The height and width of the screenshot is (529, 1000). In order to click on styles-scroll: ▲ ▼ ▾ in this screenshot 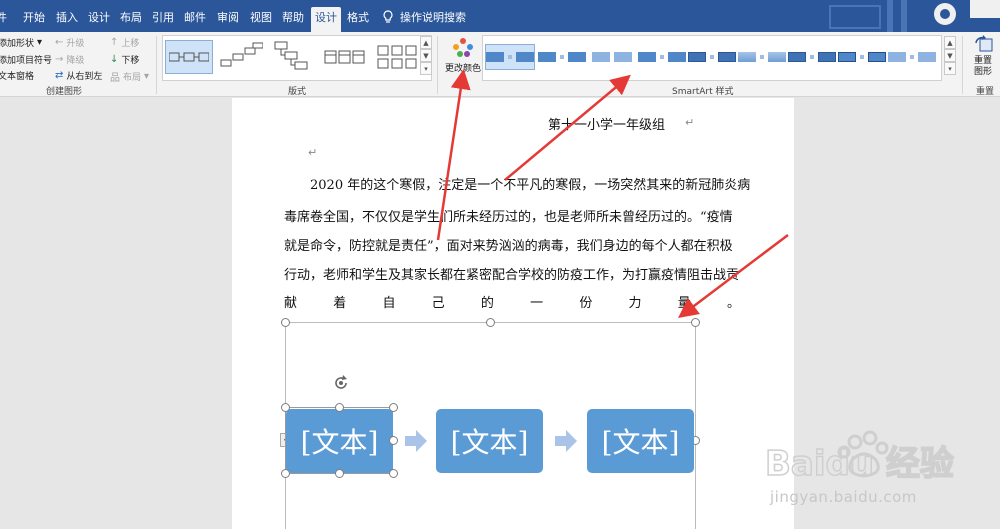, I will do `click(950, 56)`.